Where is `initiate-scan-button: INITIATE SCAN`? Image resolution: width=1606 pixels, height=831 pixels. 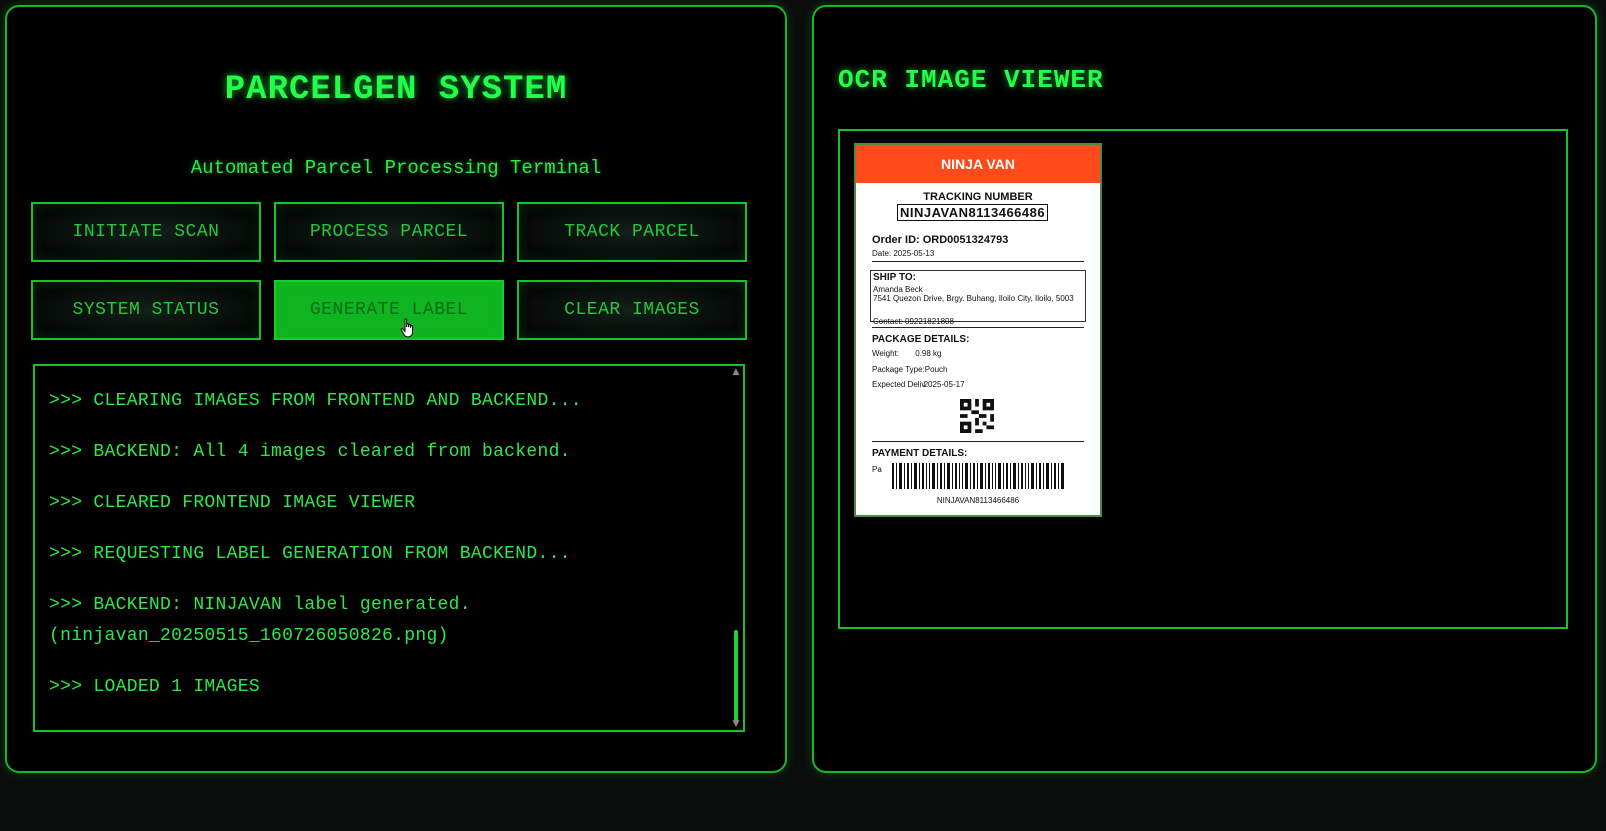 initiate-scan-button: INITIATE SCAN is located at coordinates (146, 232).